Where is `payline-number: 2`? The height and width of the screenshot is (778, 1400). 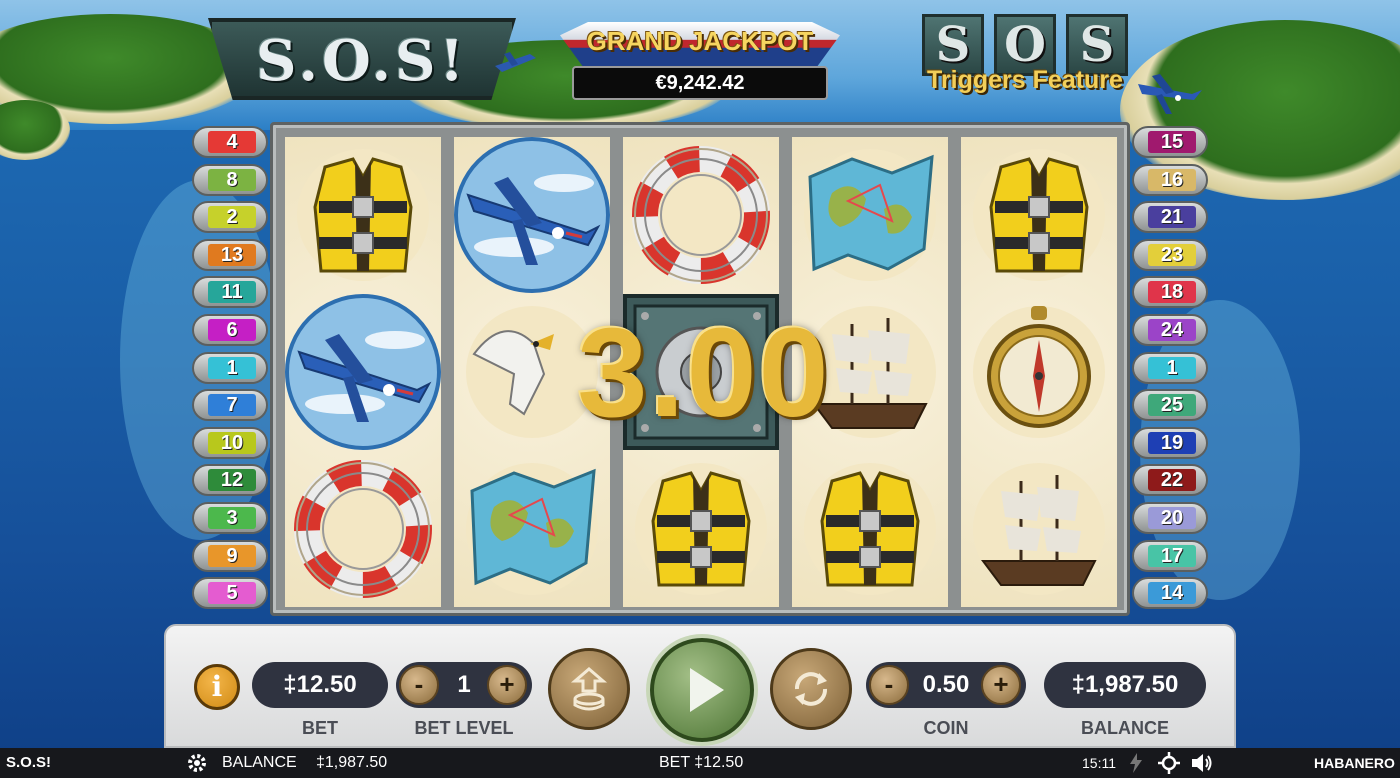 payline-number: 2 is located at coordinates (232, 217).